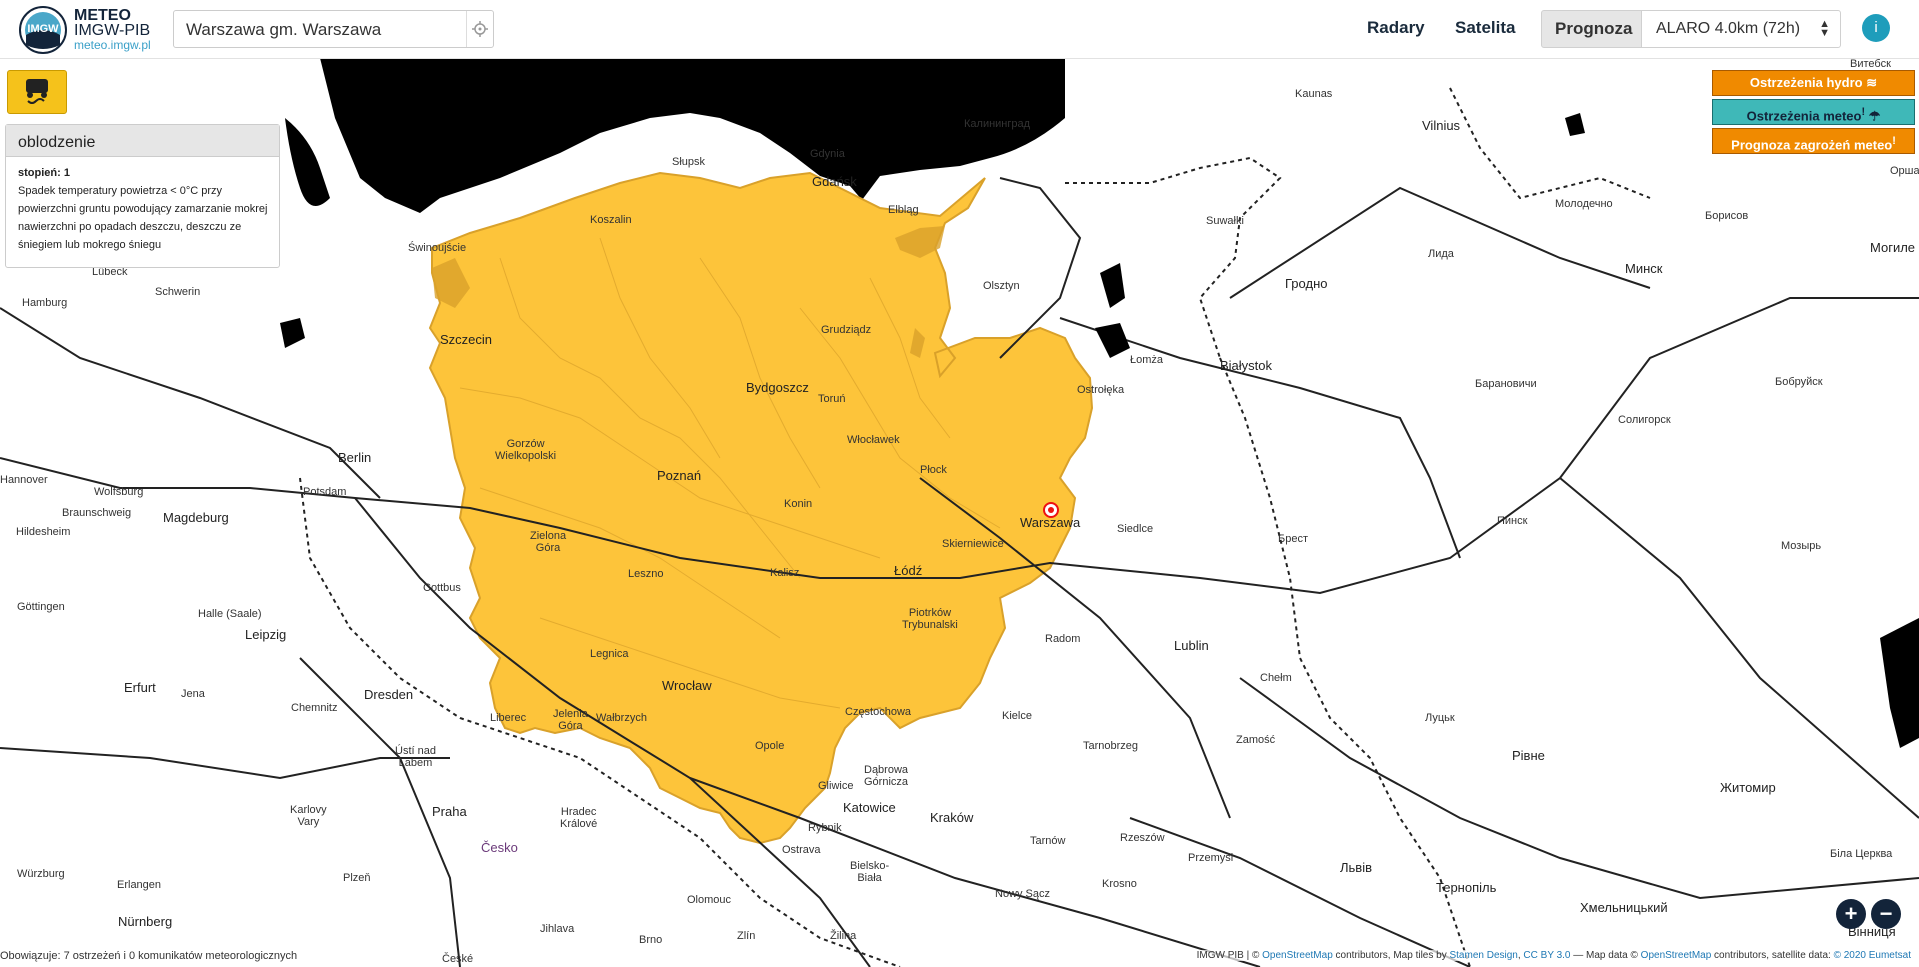  What do you see at coordinates (193, 694) in the screenshot?
I see `map-label: Jena` at bounding box center [193, 694].